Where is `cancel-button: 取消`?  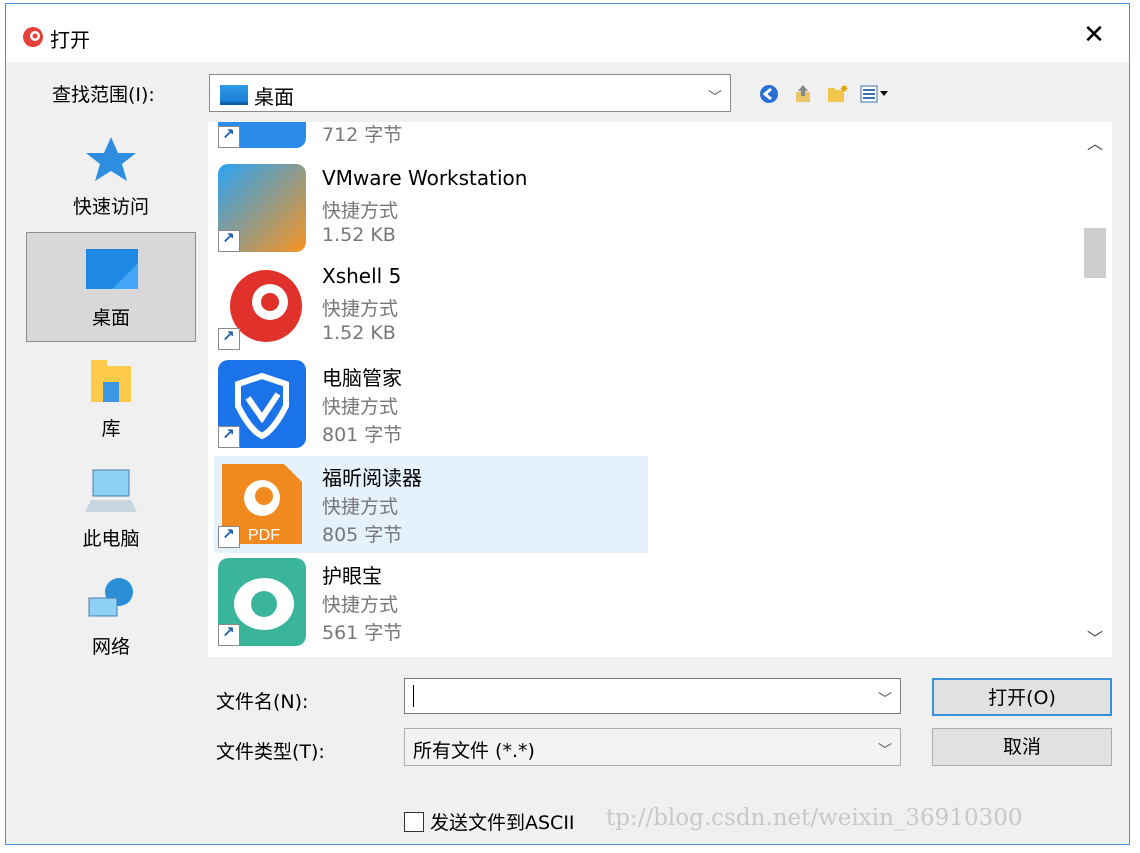
cancel-button: 取消 is located at coordinates (1022, 747).